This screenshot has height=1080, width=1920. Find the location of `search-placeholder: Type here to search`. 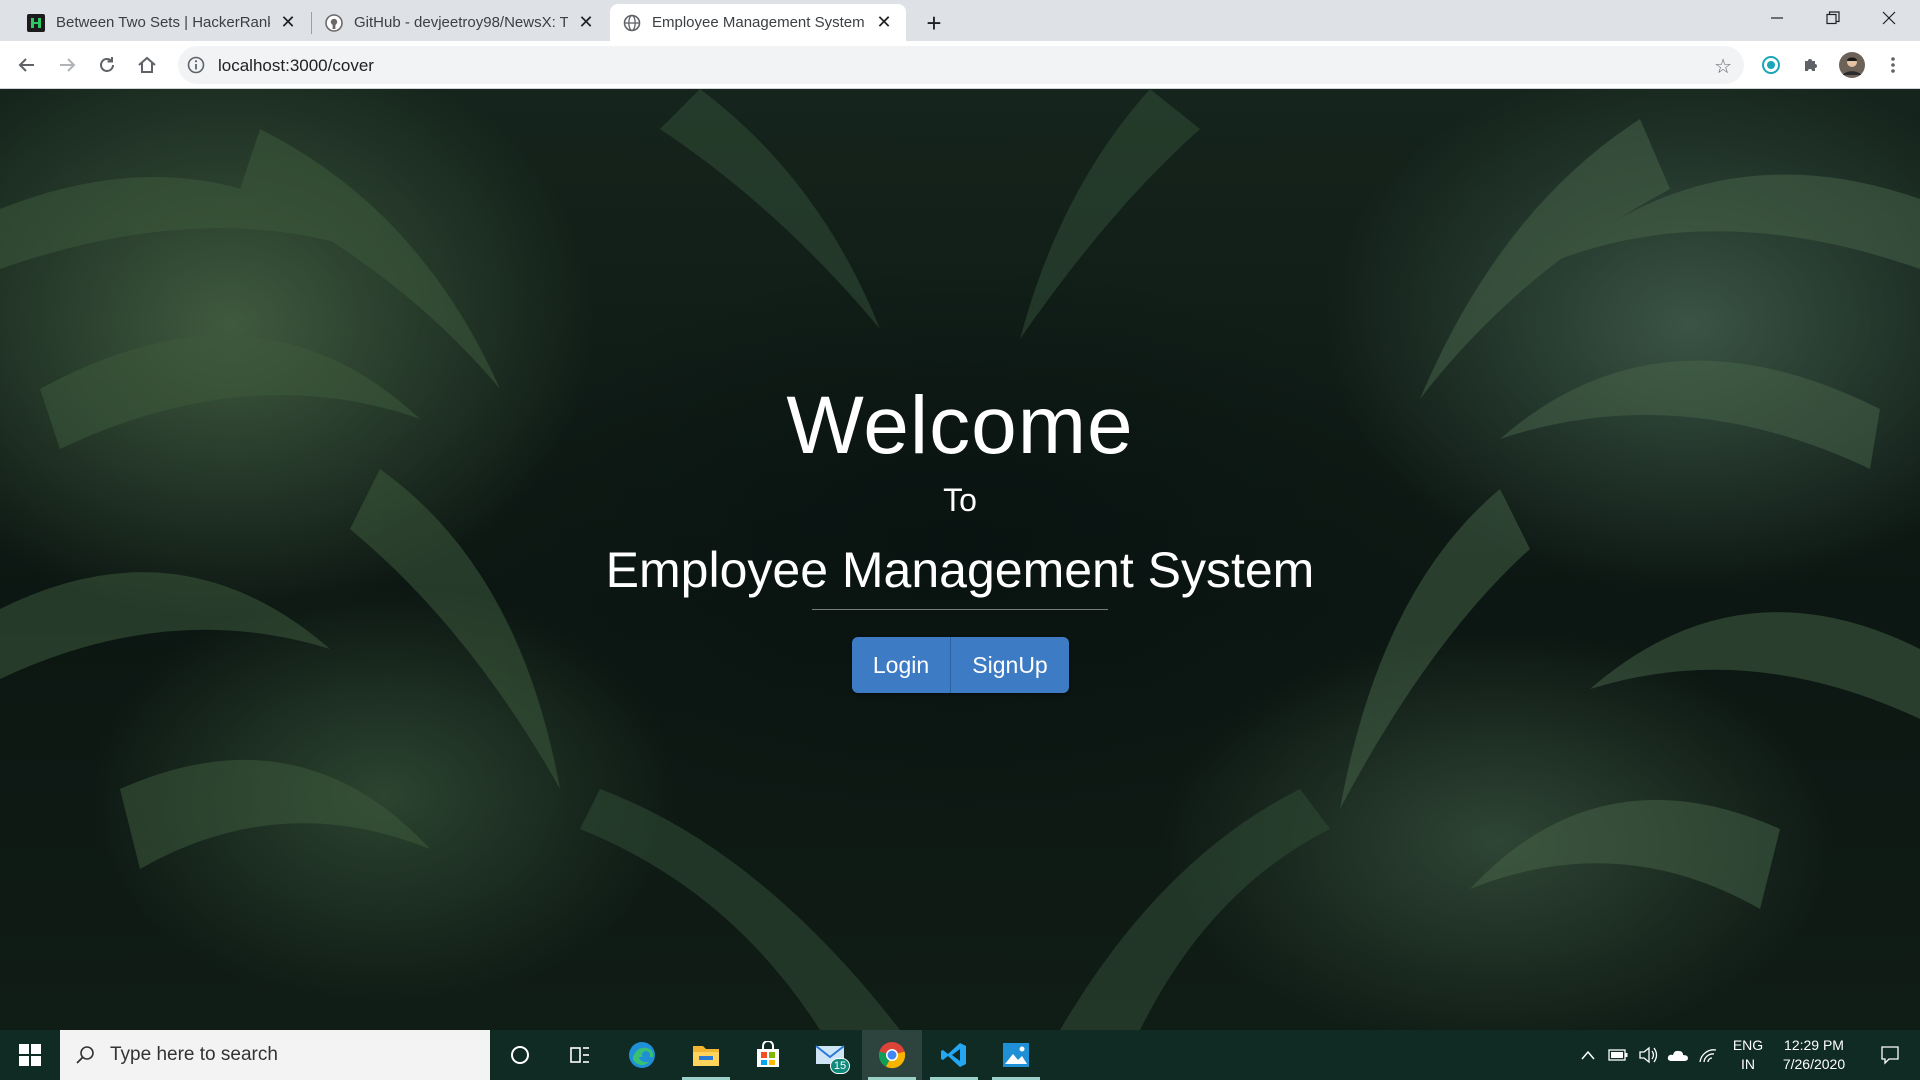

search-placeholder: Type here to search is located at coordinates (194, 1054).